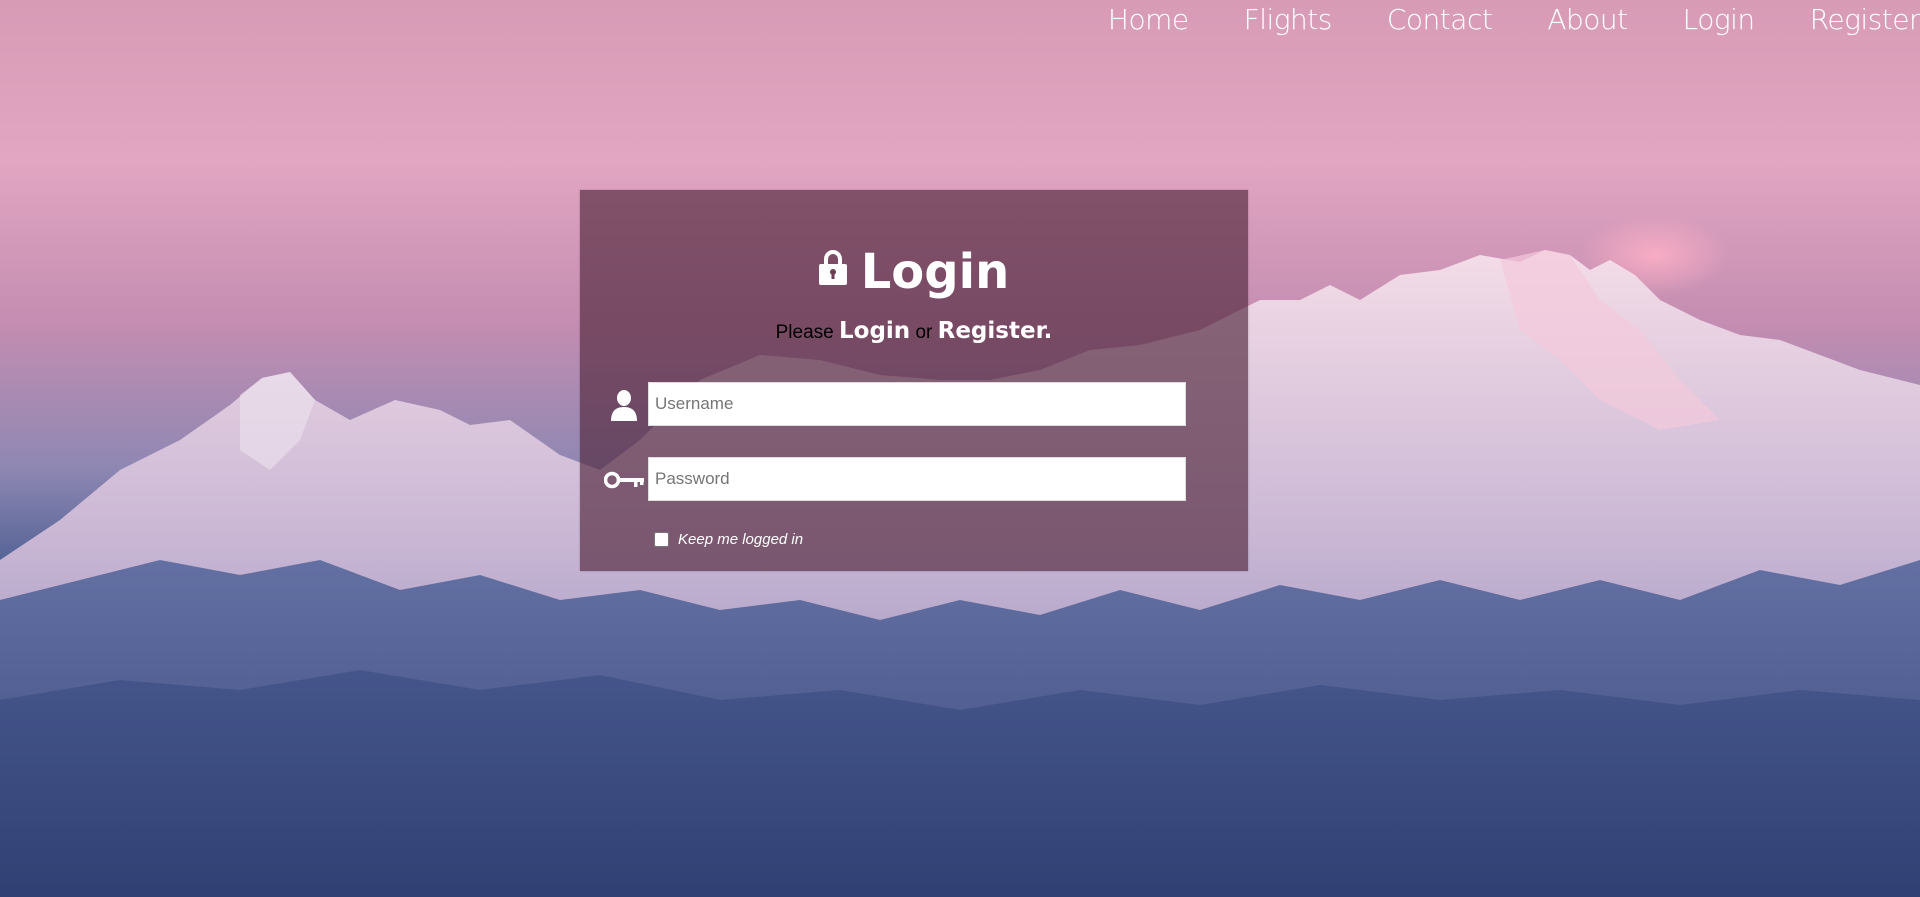 Image resolution: width=1920 pixels, height=897 pixels. Describe the element at coordinates (874, 331) in the screenshot. I see `subtitle-login-link: Login` at that location.